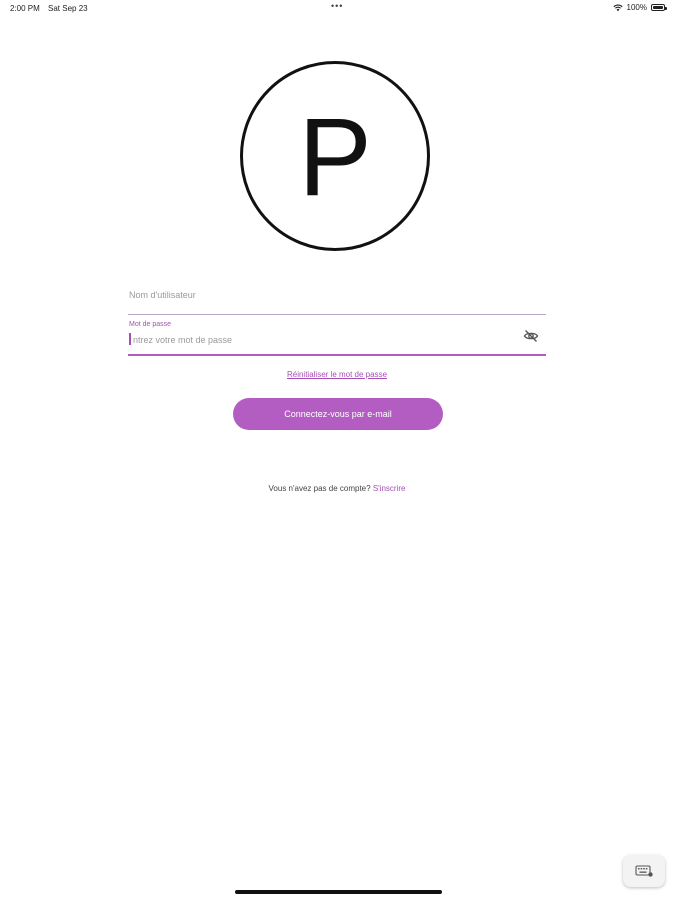  What do you see at coordinates (617, 7) in the screenshot?
I see `wifi-icon` at bounding box center [617, 7].